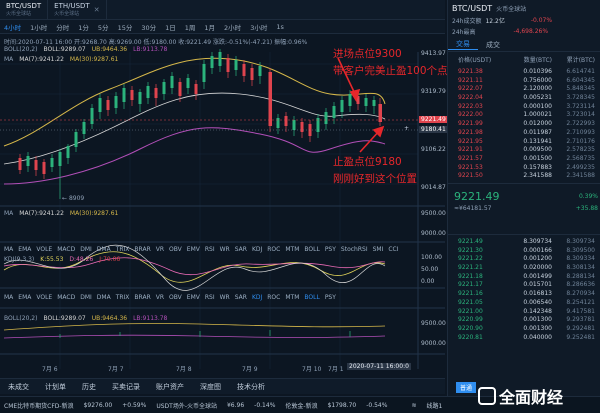  Describe the element at coordinates (148, 27) in the screenshot. I see `interval-30m: 30分` at that location.